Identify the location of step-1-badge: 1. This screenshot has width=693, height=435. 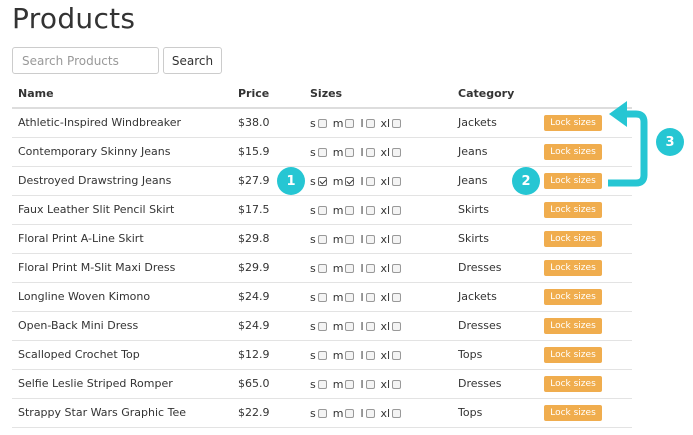
(291, 181).